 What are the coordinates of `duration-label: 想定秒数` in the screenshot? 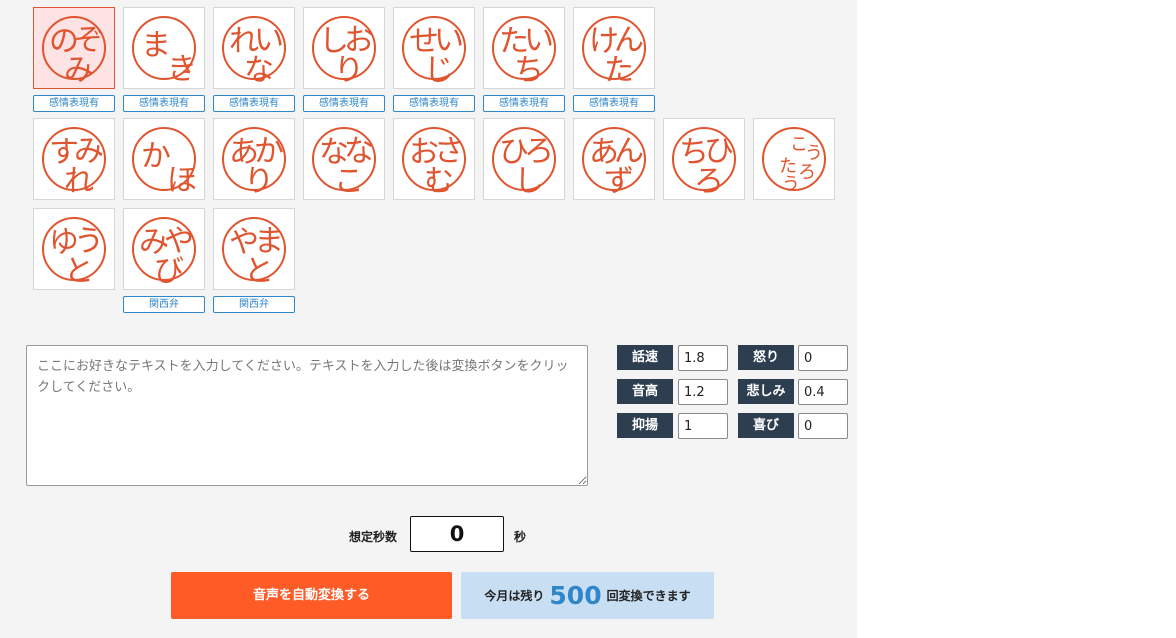 It's located at (373, 537).